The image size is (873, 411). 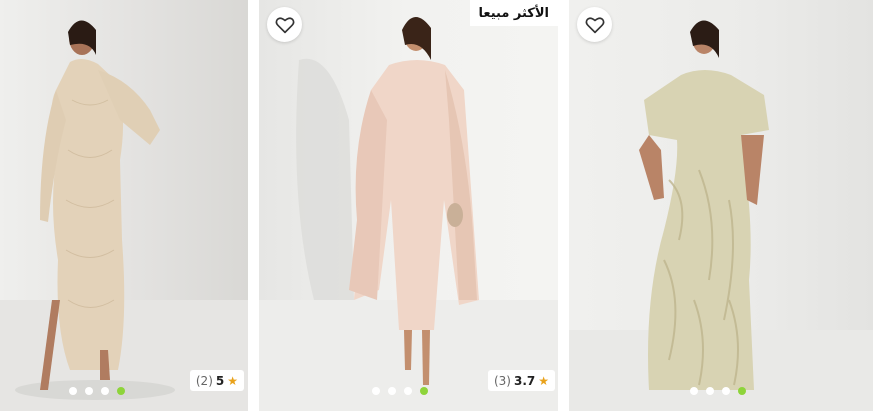 I want to click on rating-count: (2), so click(x=204, y=380).